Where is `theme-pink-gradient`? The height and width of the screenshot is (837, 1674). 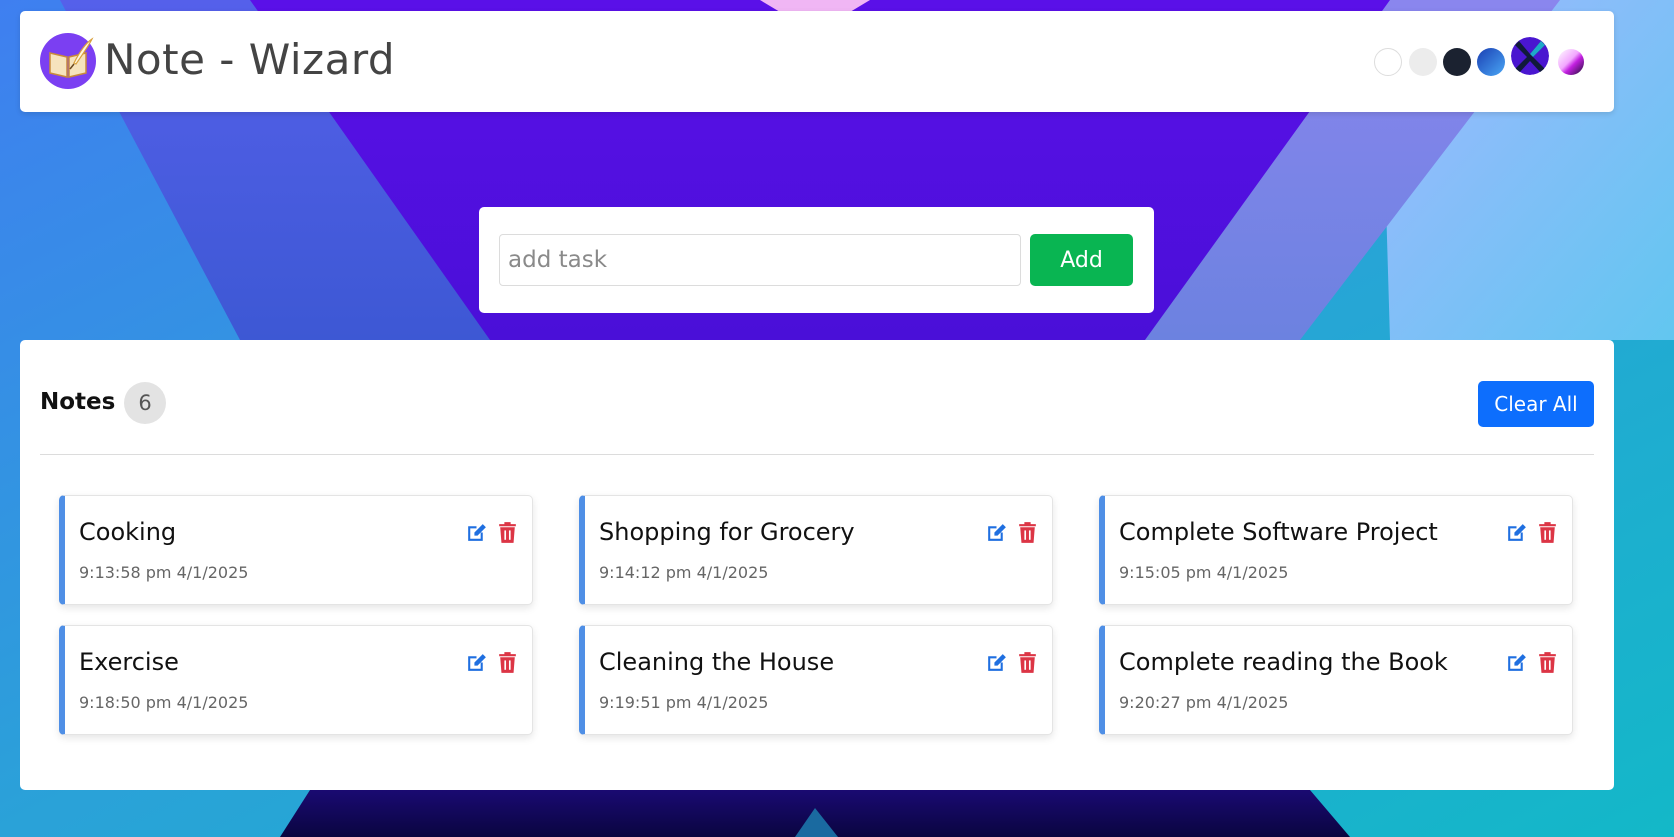 theme-pink-gradient is located at coordinates (1571, 62).